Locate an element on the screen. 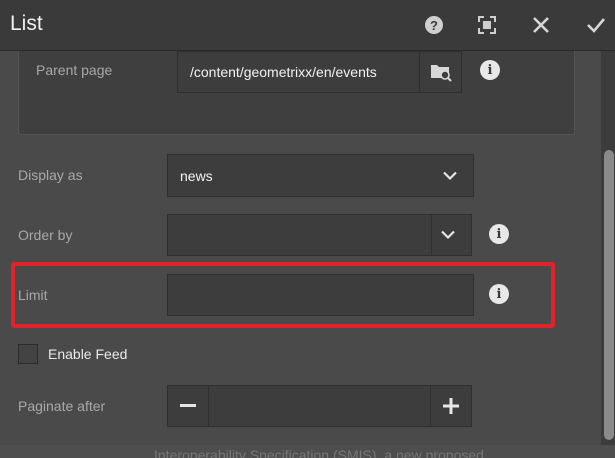 Image resolution: width=615 pixels, height=458 pixels. fullscreen-icon-graphic is located at coordinates (487, 25).